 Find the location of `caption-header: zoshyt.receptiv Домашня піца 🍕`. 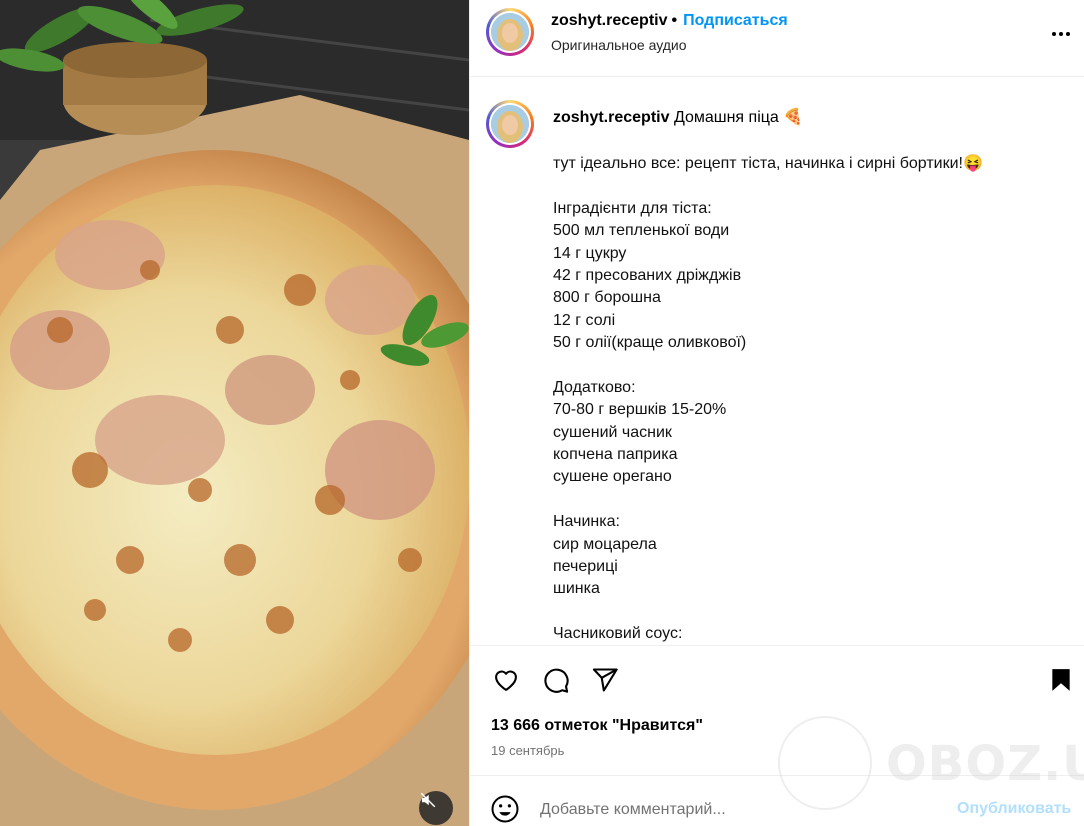

caption-header: zoshyt.receptiv Домашня піца 🍕 is located at coordinates (678, 118).